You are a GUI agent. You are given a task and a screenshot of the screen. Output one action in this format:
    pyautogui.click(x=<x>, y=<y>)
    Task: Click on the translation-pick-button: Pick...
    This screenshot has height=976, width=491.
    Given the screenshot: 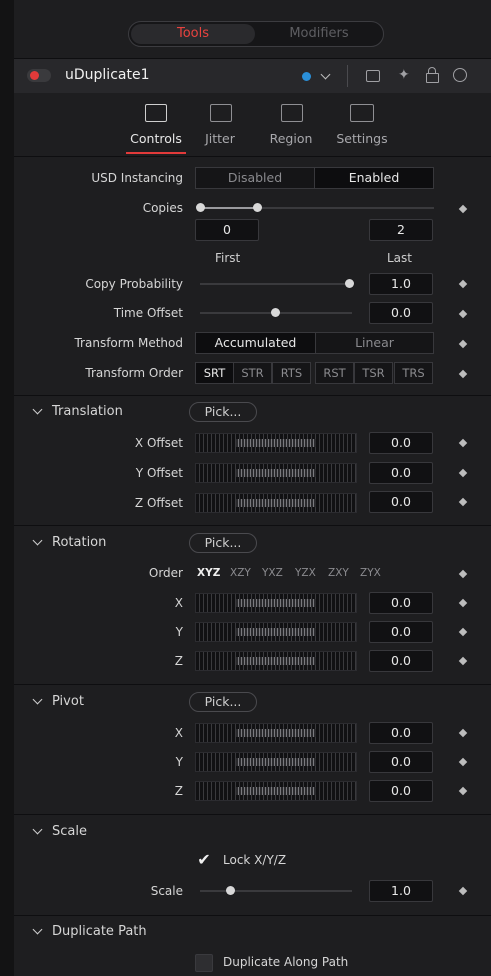 What is the action you would take?
    pyautogui.click(x=223, y=412)
    